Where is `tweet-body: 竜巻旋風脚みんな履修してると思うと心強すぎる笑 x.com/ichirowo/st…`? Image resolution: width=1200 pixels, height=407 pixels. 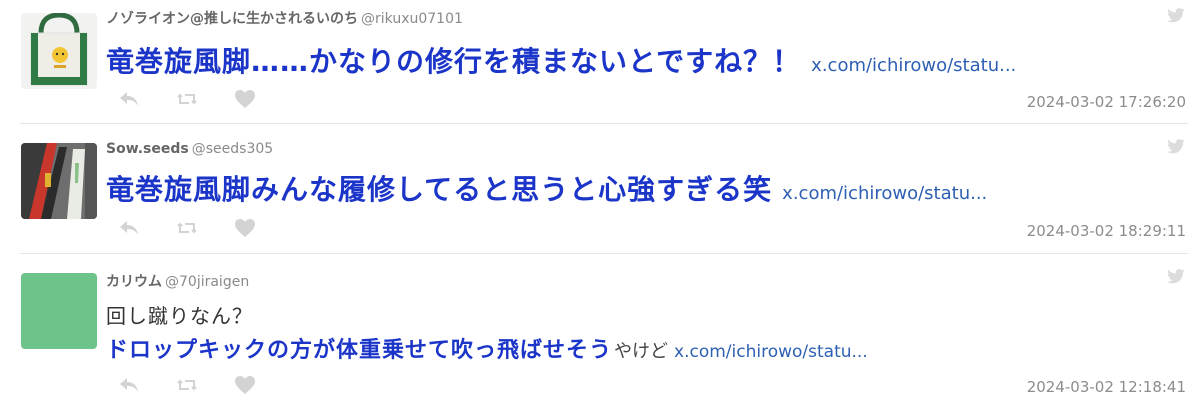
tweet-body: 竜巻旋風脚みんな履修してると思うと心強すぎる笑 x.com/ichirowo/st… is located at coordinates (546, 188).